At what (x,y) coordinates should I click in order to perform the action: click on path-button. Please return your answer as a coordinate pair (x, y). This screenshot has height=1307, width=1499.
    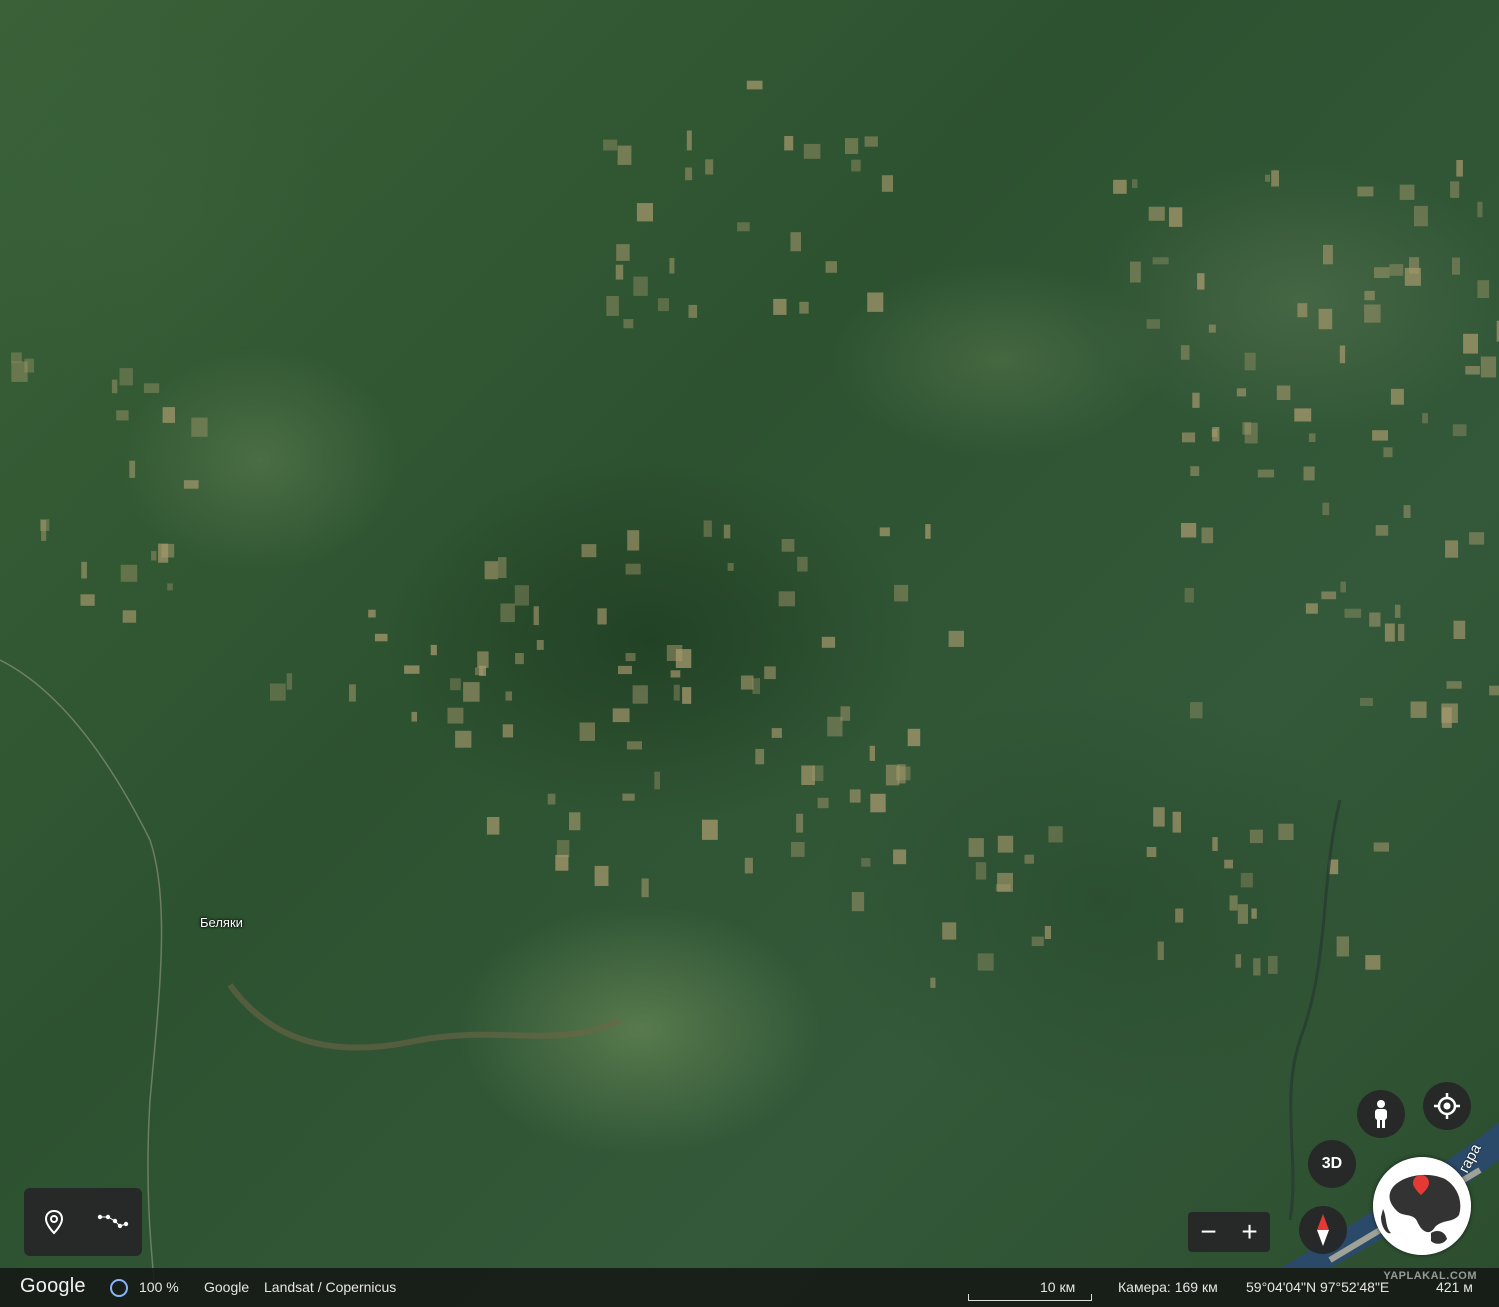
    Looking at the image, I should click on (113, 1222).